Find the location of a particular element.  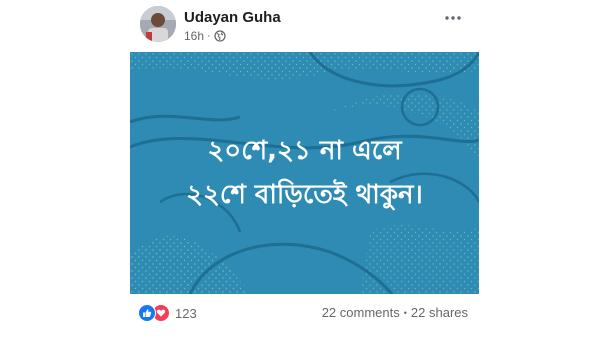

reaction-count: 123 is located at coordinates (186, 313).